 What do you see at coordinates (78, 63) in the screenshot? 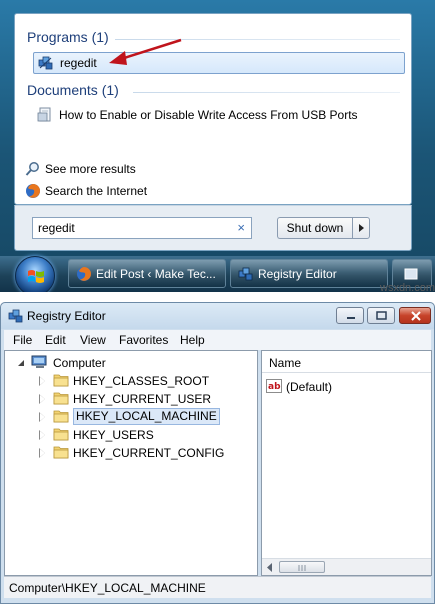
I see `program-result-label: regedit` at bounding box center [78, 63].